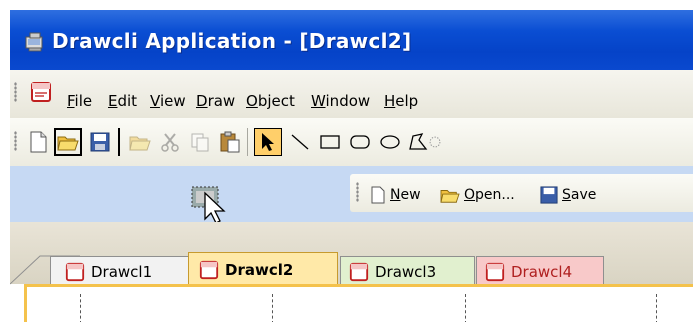 The width and height of the screenshot is (693, 322). I want to click on tab-label: Drawcl1, so click(122, 271).